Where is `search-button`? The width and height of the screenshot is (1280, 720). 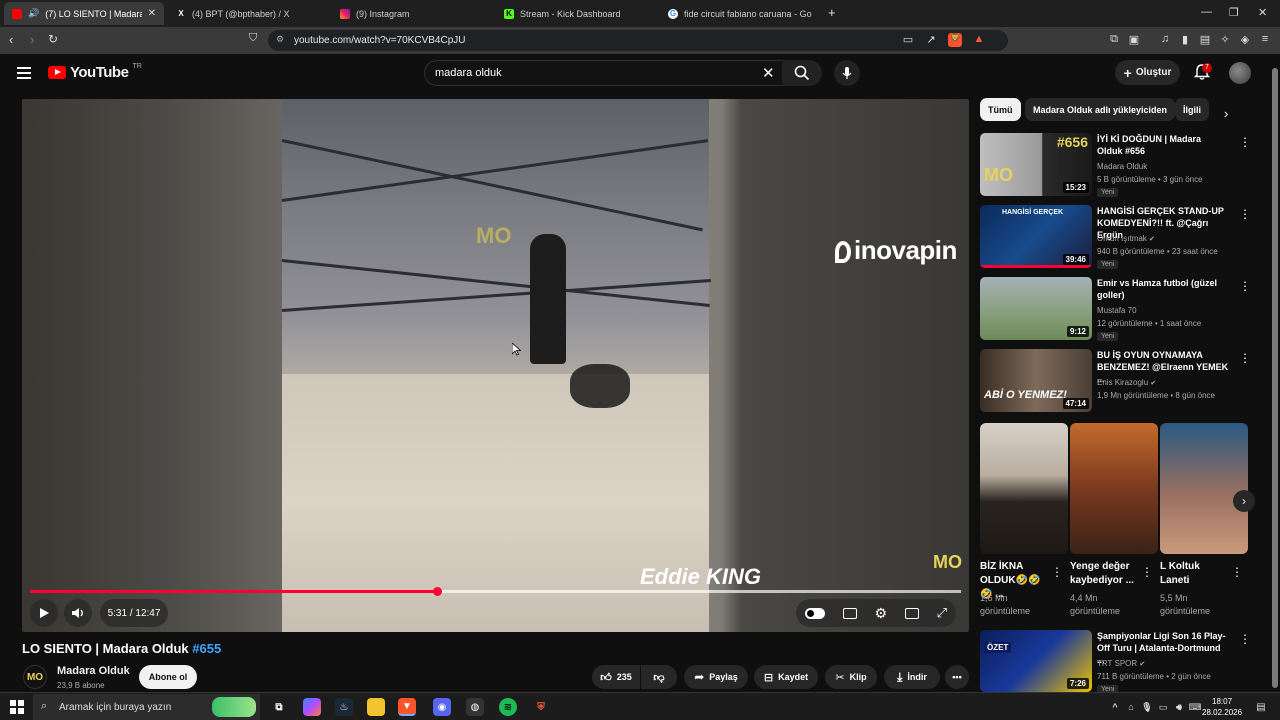
search-button is located at coordinates (802, 73).